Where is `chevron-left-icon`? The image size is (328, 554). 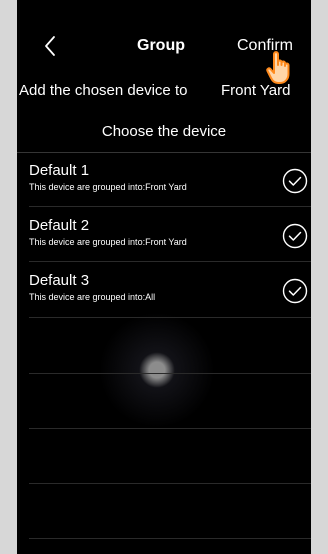
chevron-left-icon is located at coordinates (50, 46).